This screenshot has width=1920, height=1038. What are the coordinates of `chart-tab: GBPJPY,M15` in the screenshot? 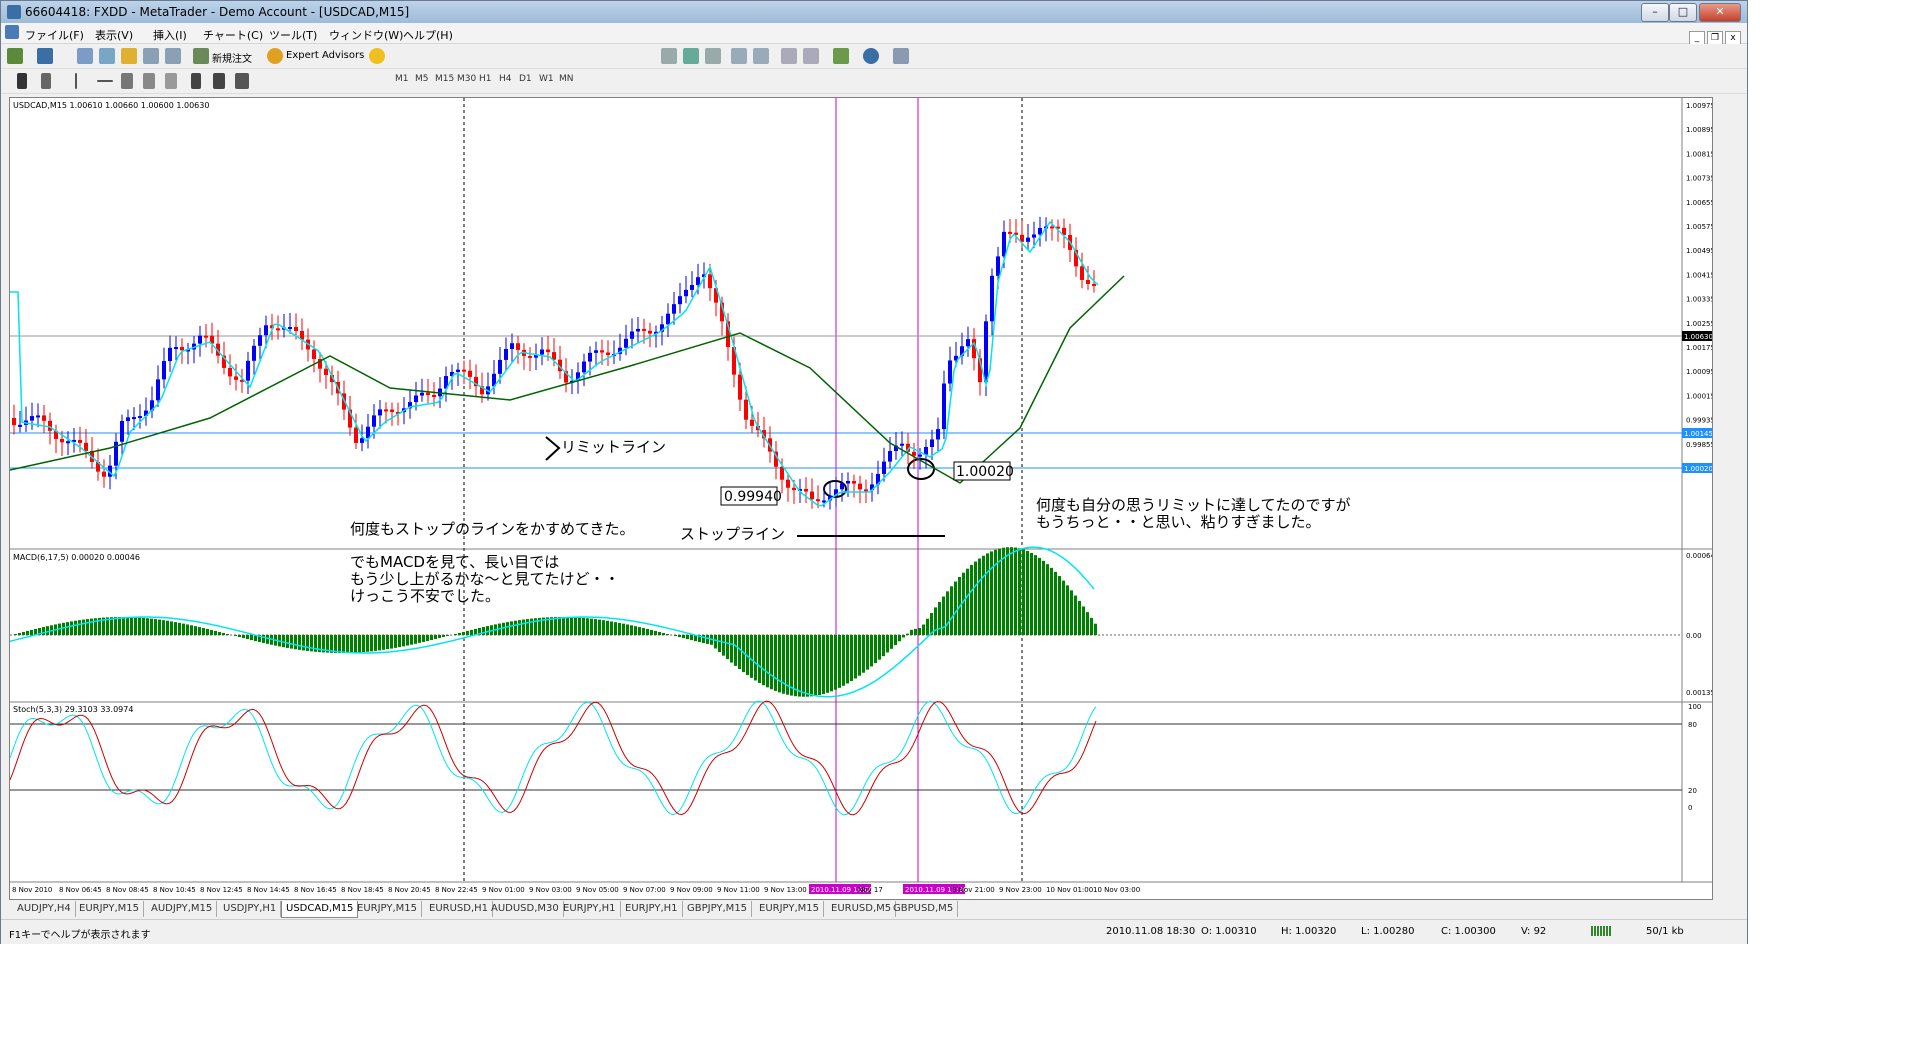 It's located at (718, 909).